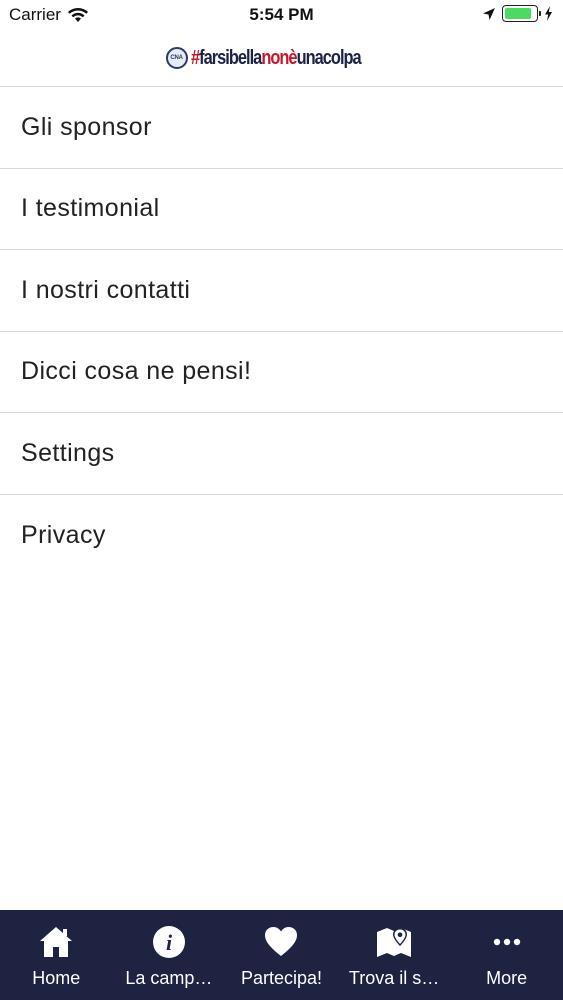 The height and width of the screenshot is (1000, 563). I want to click on menu-item-privacy: Privacy, so click(281, 536).